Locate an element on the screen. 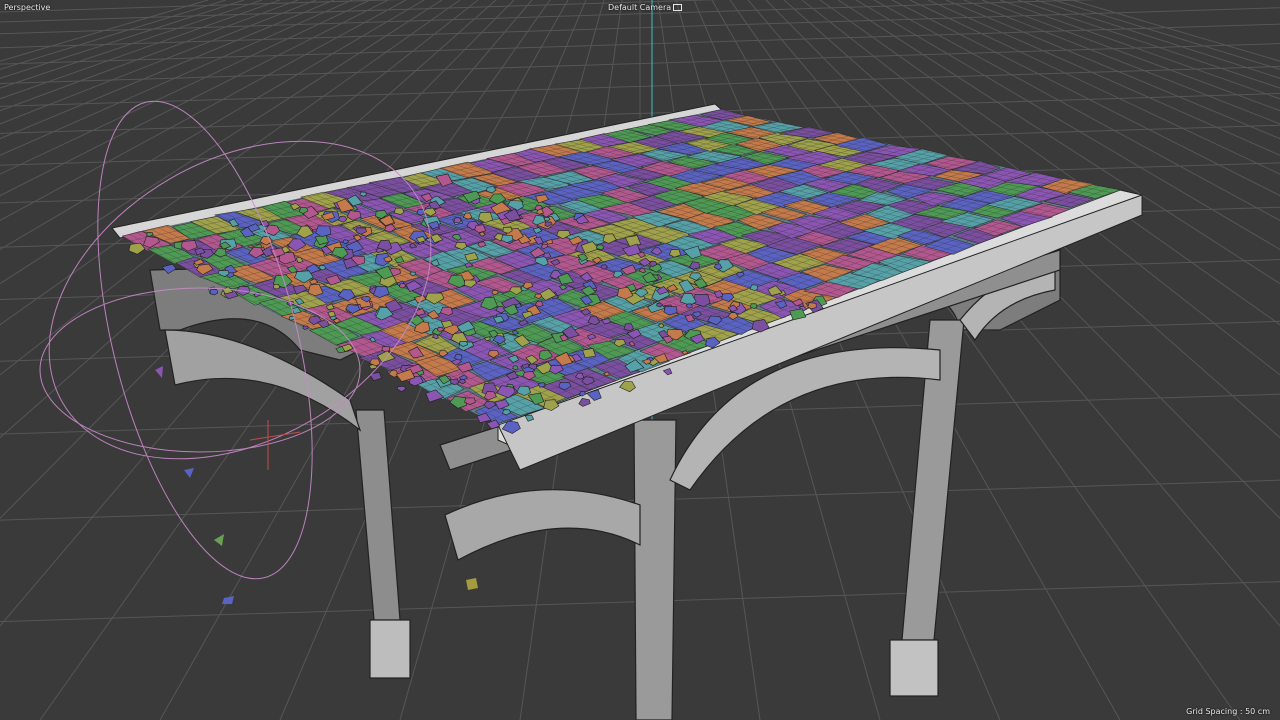  pillar-center is located at coordinates (655, 569).